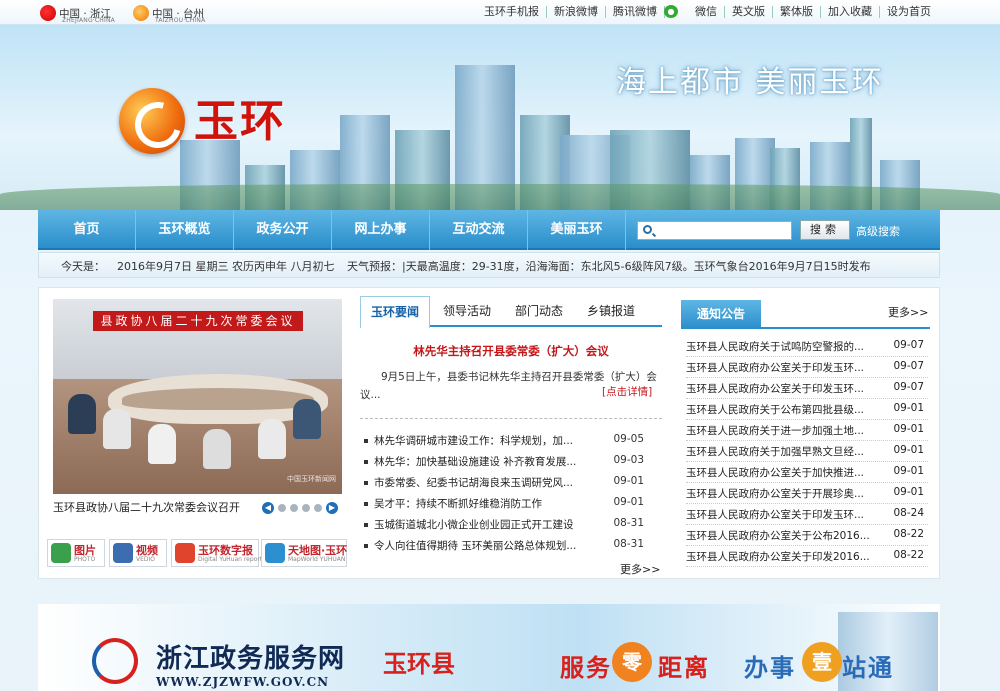 Image resolution: width=1000 pixels, height=691 pixels. What do you see at coordinates (611, 311) in the screenshot?
I see `tab-township-reports: 乡镇报道` at bounding box center [611, 311].